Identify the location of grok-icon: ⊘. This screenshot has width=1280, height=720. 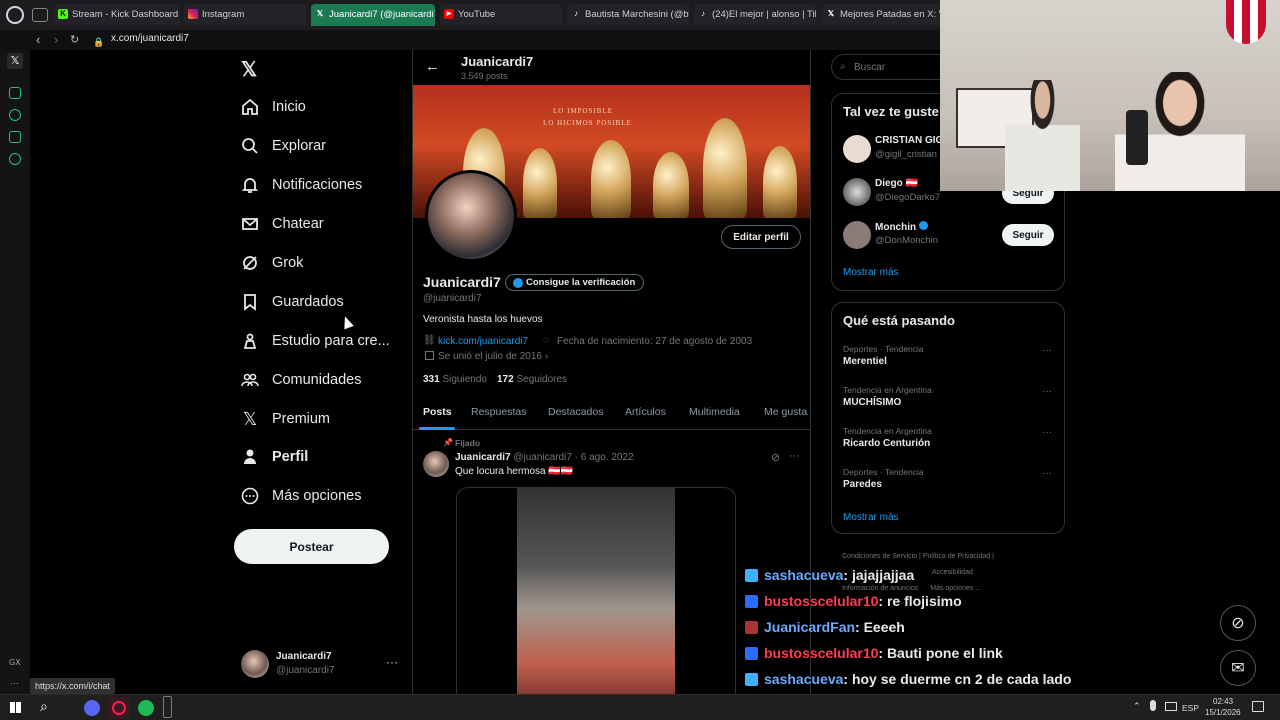
(775, 457).